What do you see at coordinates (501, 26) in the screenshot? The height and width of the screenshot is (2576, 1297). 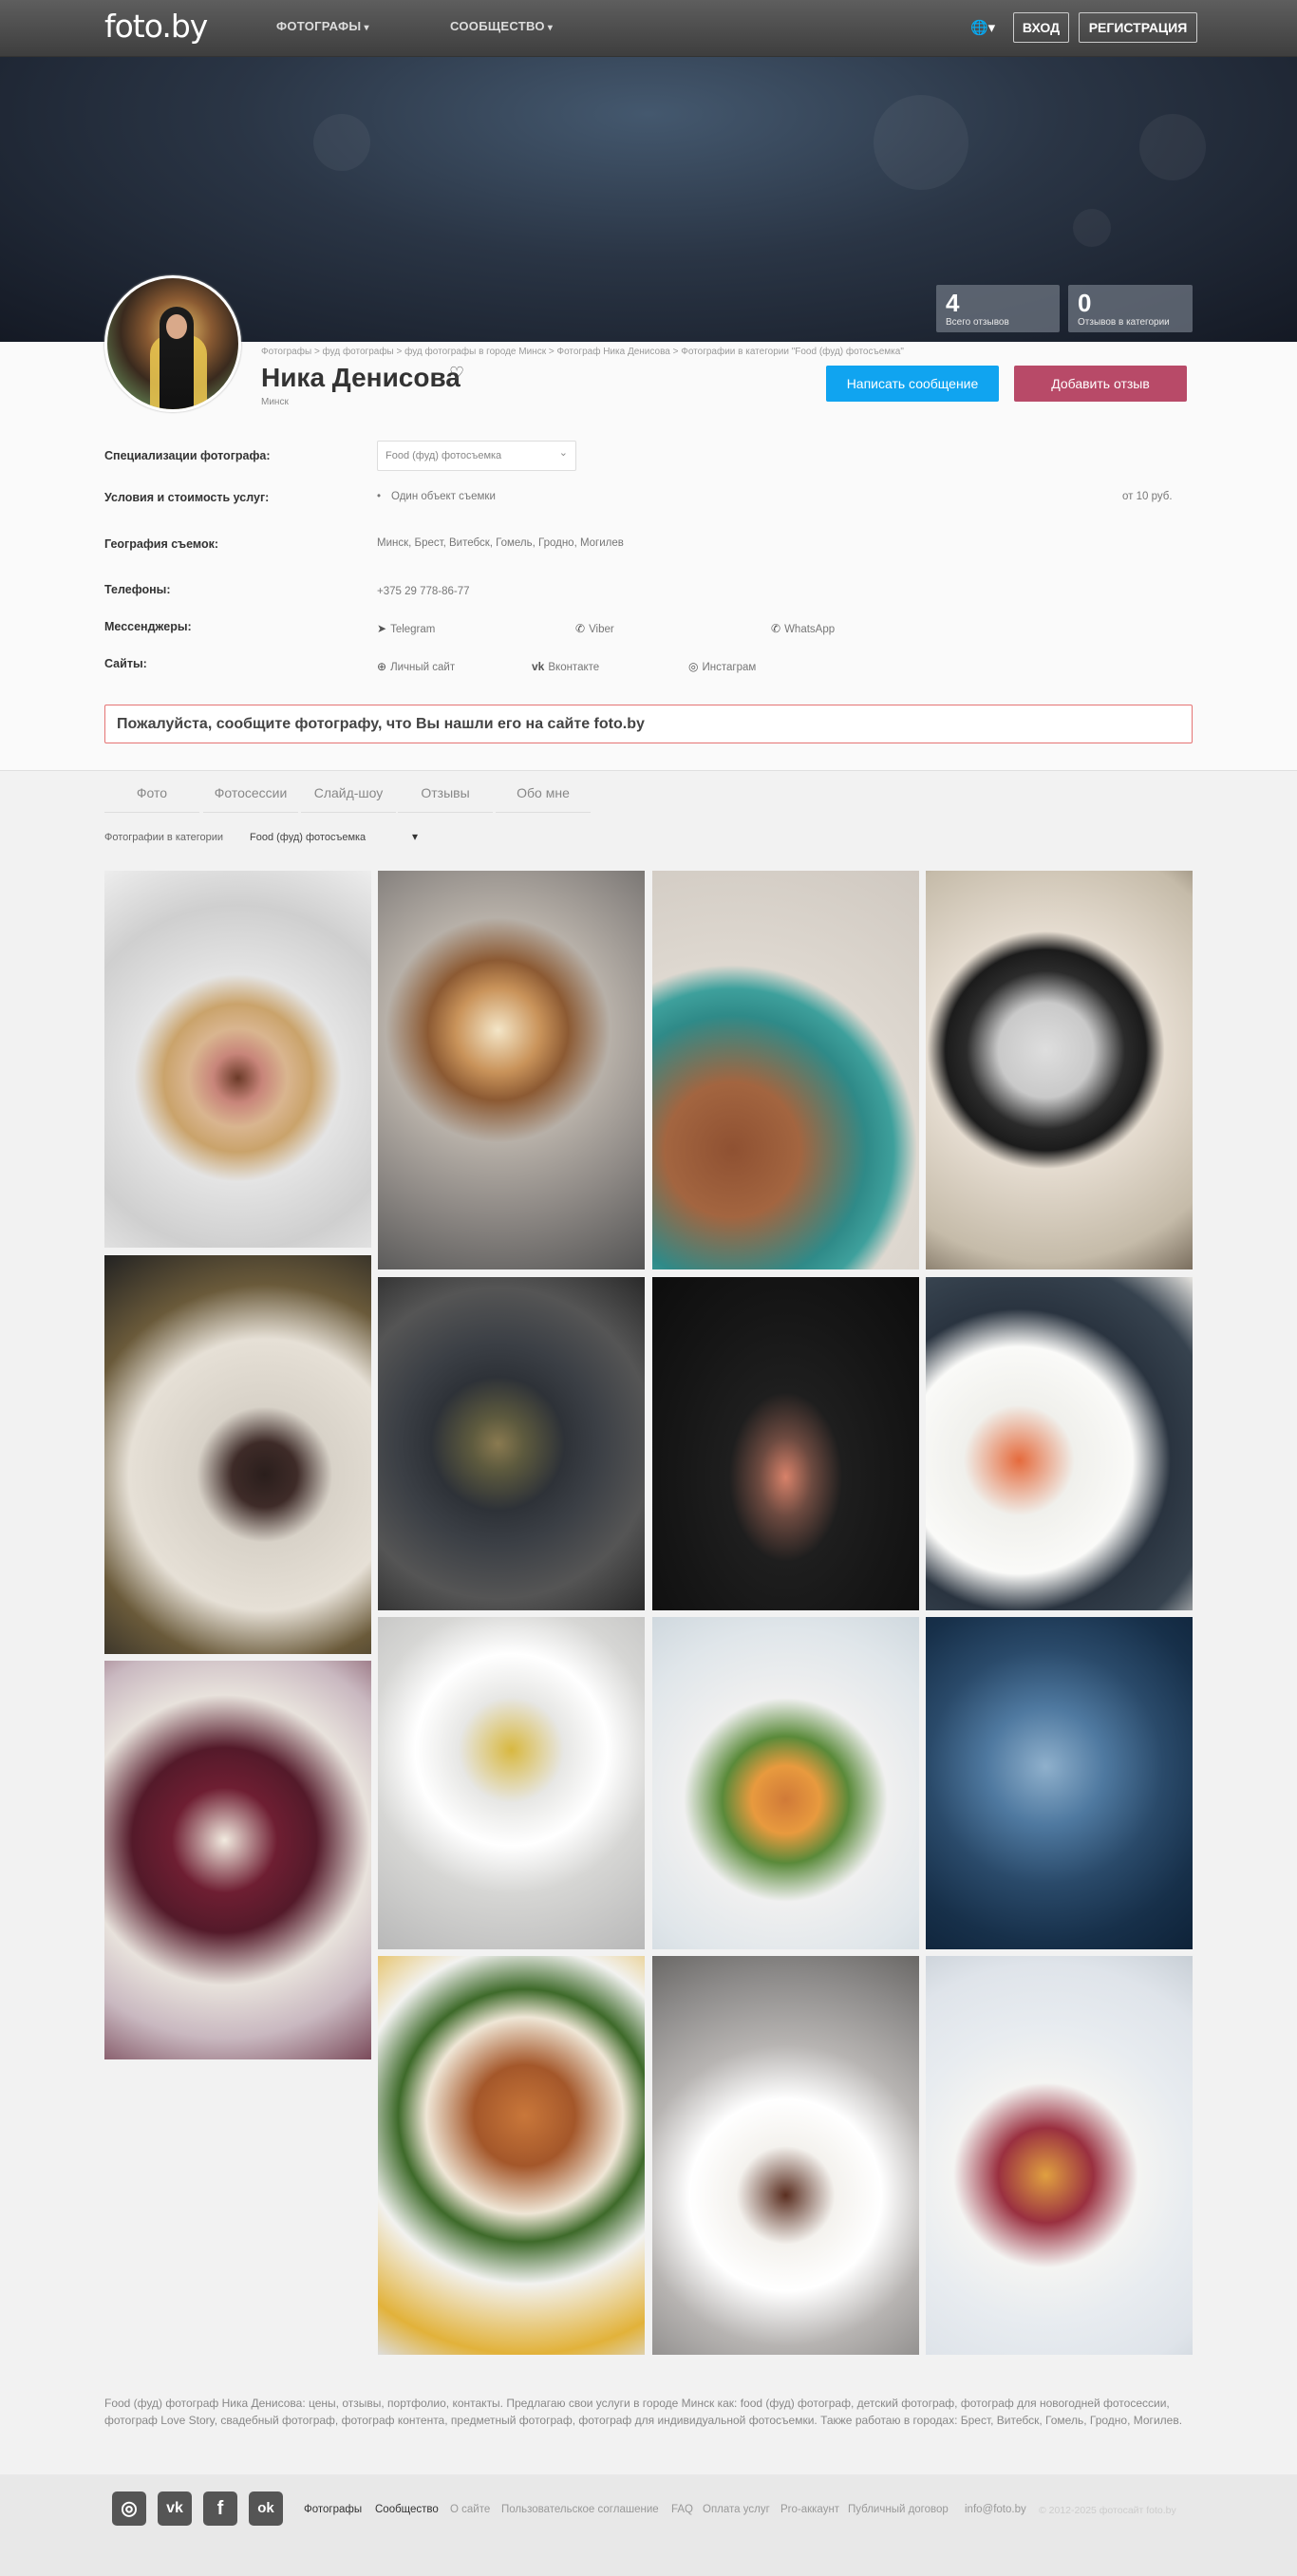 I see `nav-community-menu: СООБЩЕСТВО` at bounding box center [501, 26].